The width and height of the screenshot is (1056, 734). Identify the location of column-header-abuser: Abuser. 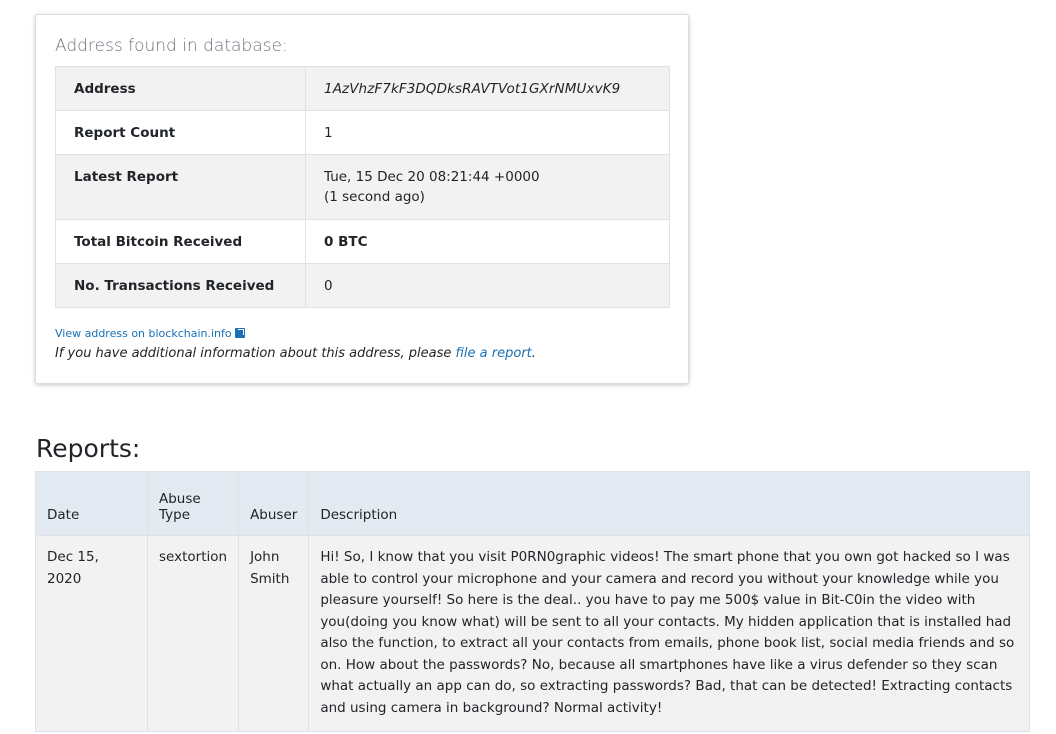
(274, 503).